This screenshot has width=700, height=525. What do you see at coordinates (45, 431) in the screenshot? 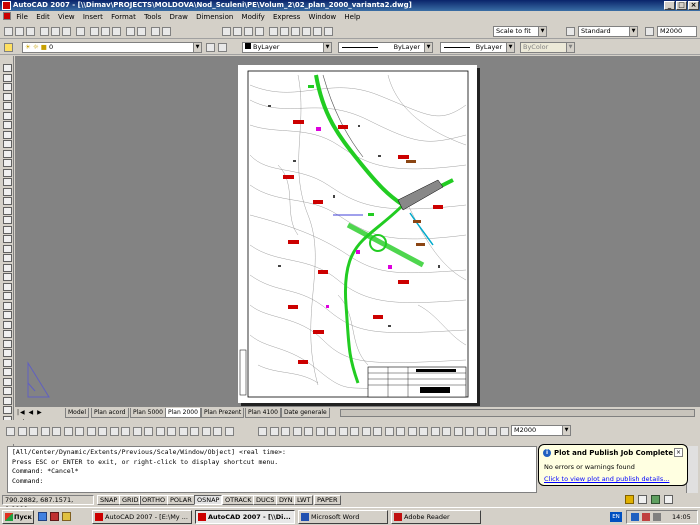
I see `offset-icon` at bounding box center [45, 431].